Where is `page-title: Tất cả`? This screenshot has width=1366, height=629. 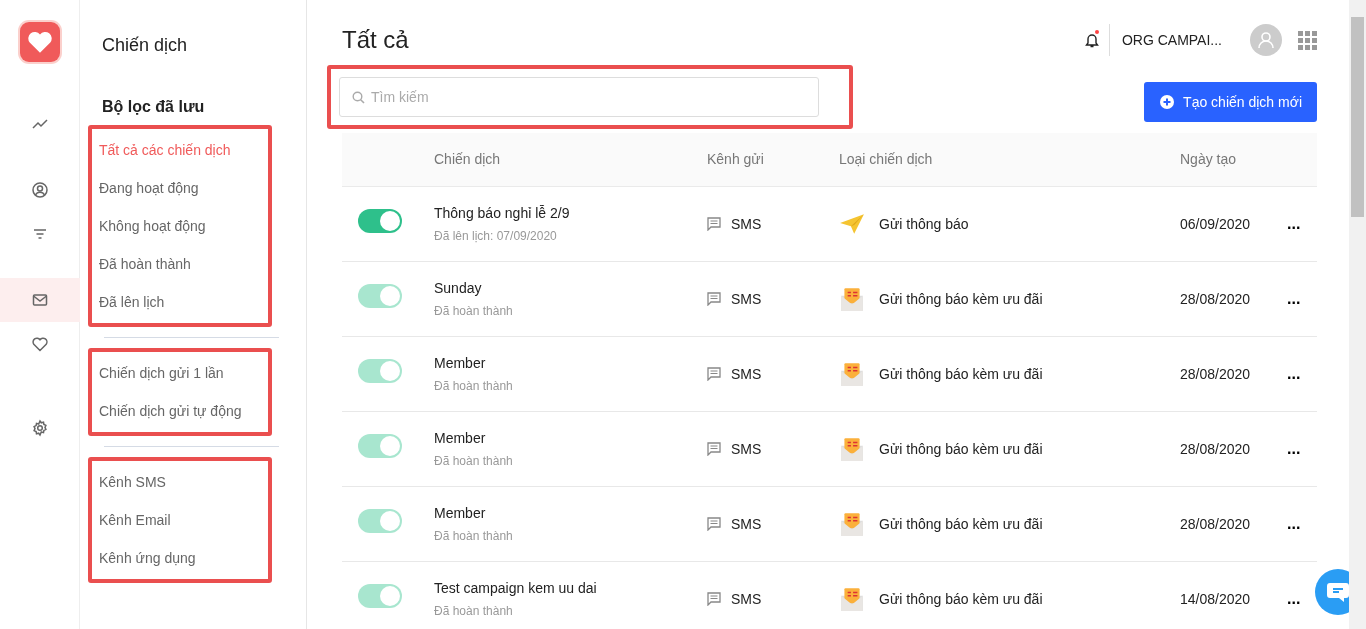 page-title: Tất cả is located at coordinates (375, 40).